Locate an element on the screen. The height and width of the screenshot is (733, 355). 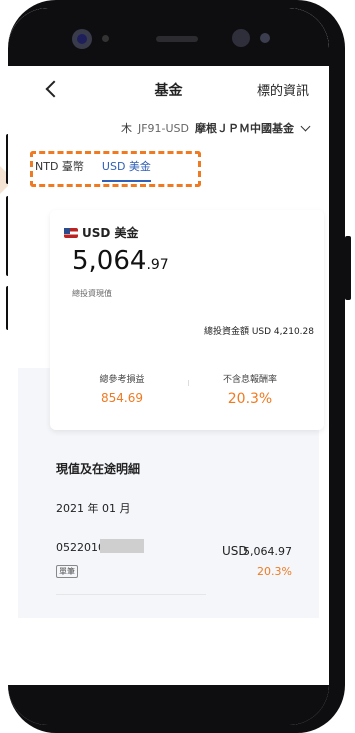
fund-code: JF91-USD is located at coordinates (163, 128).